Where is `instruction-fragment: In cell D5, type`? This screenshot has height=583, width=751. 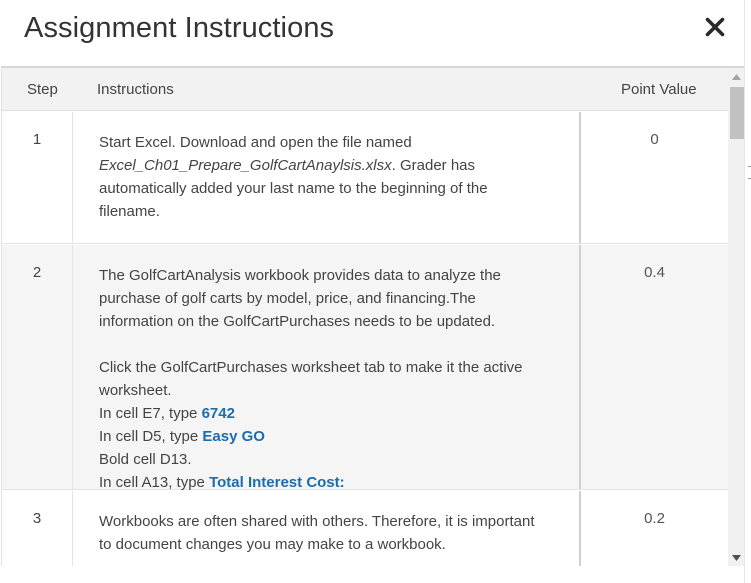 instruction-fragment: In cell D5, type is located at coordinates (151, 436).